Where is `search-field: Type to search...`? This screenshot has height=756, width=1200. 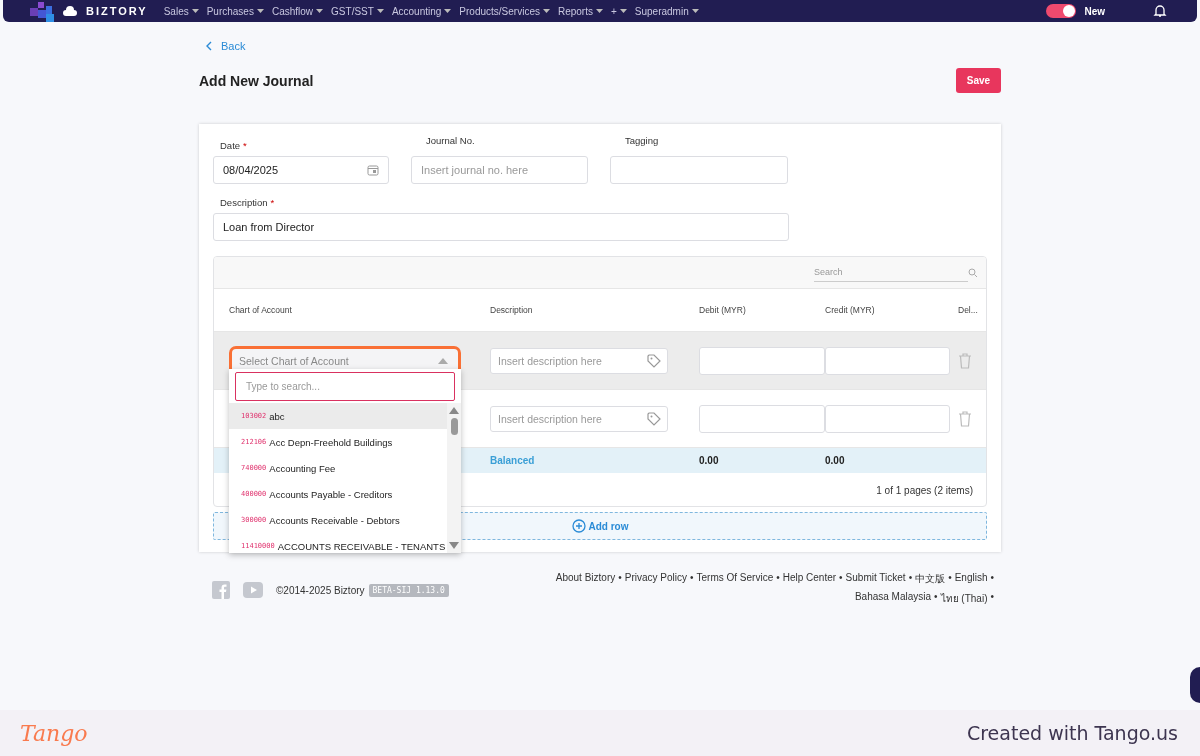 search-field: Type to search... is located at coordinates (345, 386).